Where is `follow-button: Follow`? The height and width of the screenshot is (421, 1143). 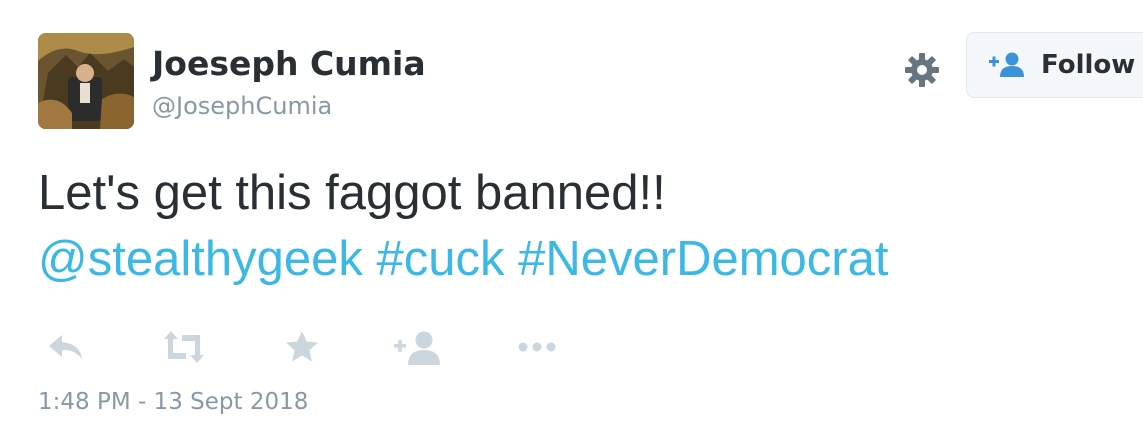
follow-button: Follow is located at coordinates (1054, 65).